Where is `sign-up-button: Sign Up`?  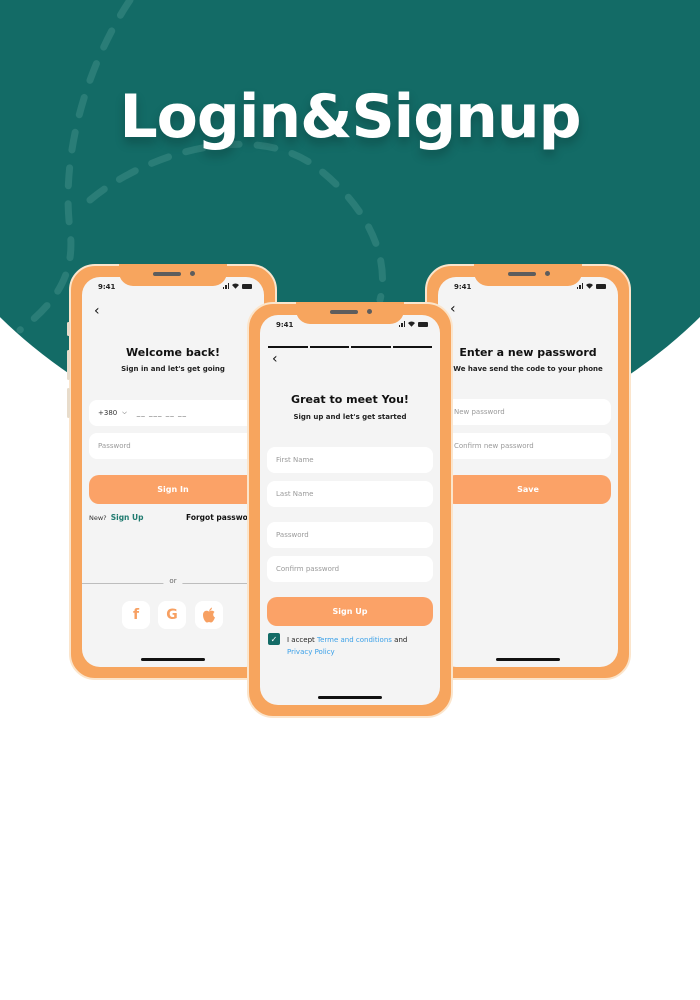
sign-up-button: Sign Up is located at coordinates (350, 611).